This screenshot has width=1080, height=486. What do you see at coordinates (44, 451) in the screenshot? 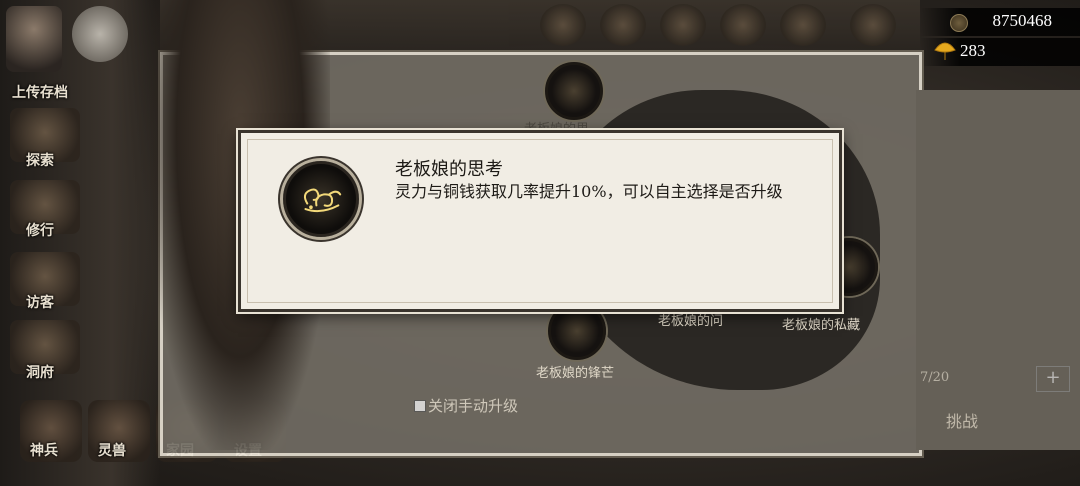
I see `bottom-nav-label: 神兵` at bounding box center [44, 451].